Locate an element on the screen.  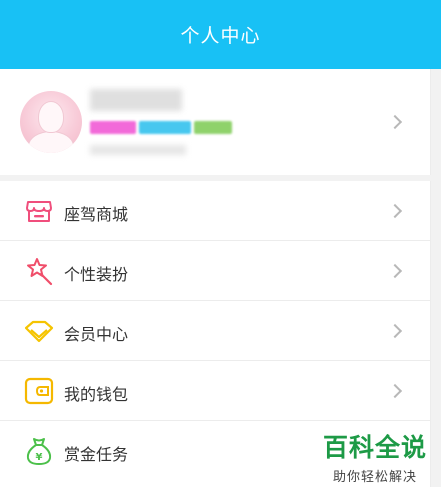
honor-badge is located at coordinates (213, 127).